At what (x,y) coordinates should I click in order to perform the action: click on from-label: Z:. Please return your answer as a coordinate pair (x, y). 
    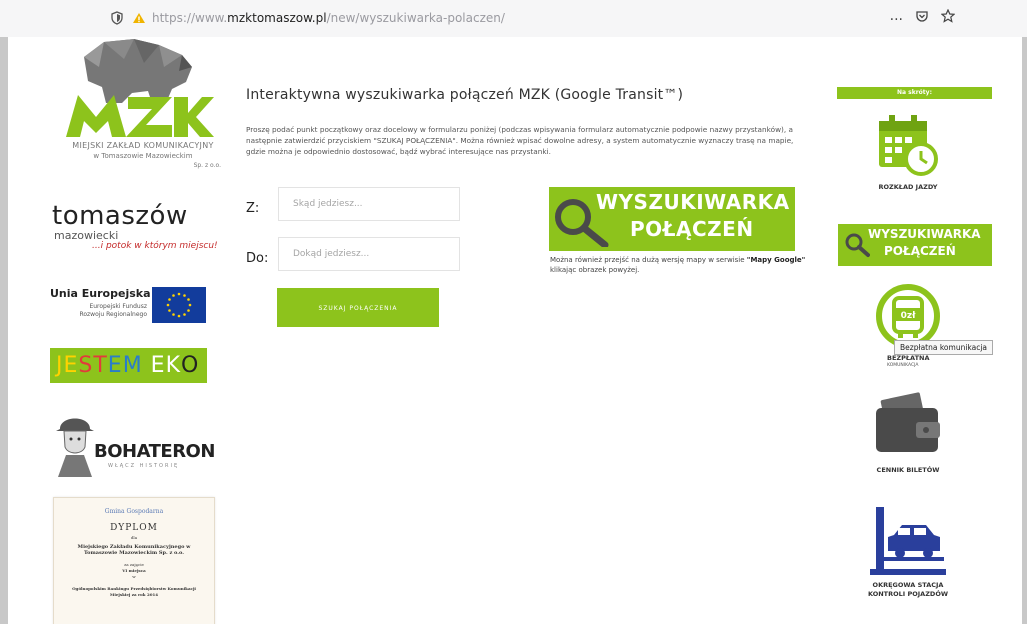
    Looking at the image, I should click on (253, 208).